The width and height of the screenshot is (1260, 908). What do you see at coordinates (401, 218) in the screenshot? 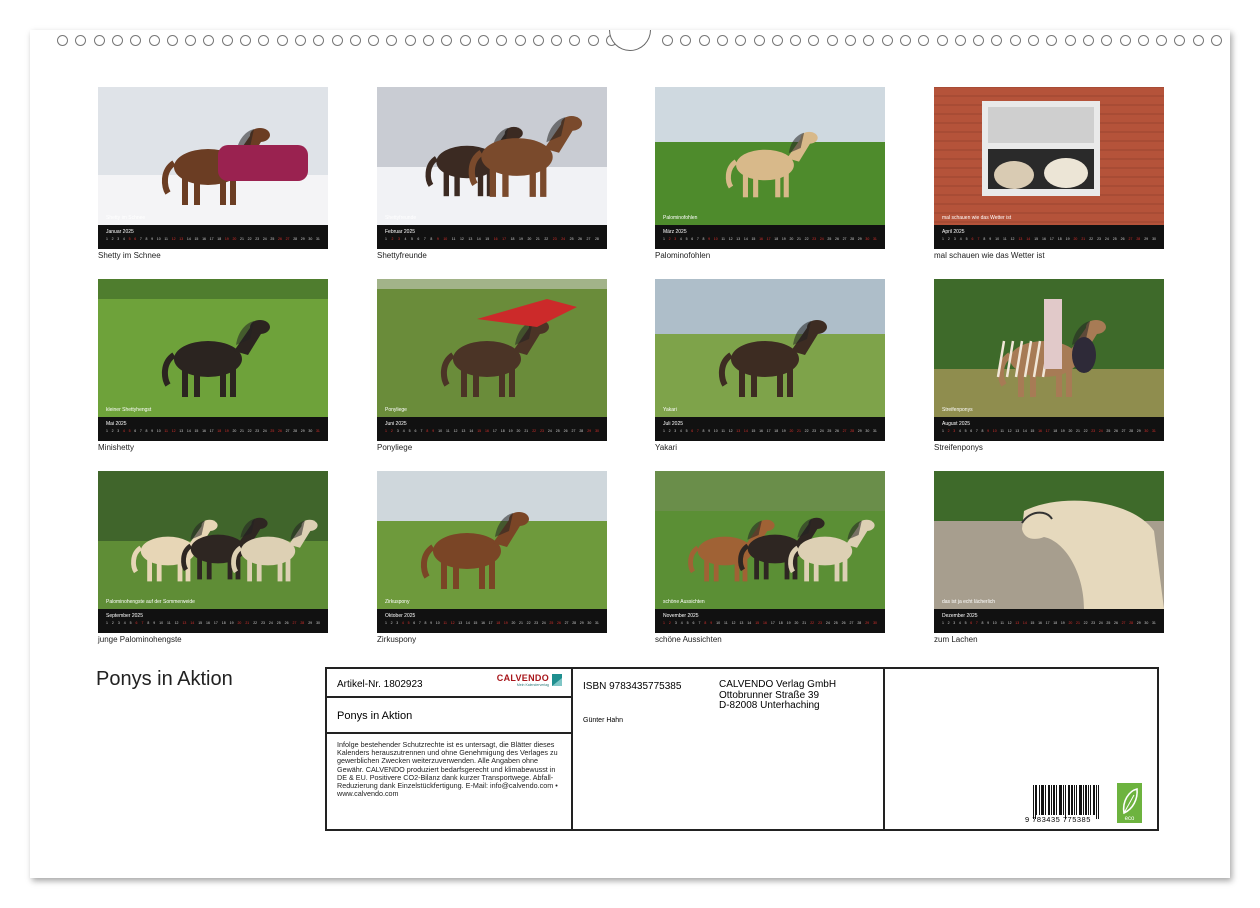
I see `photo-inner-caption: Shettyfreunde` at bounding box center [401, 218].